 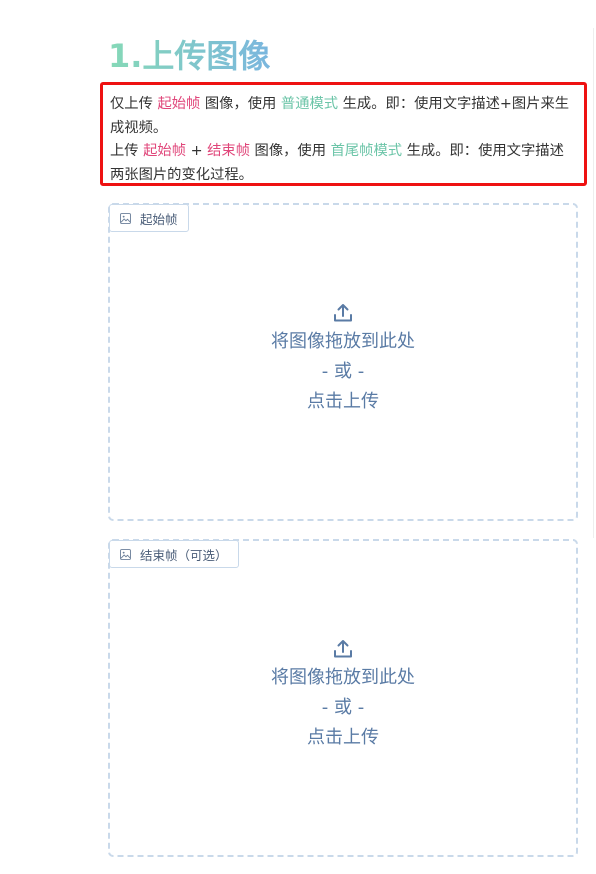 What do you see at coordinates (159, 219) in the screenshot?
I see `start-frame-label: 起始帧` at bounding box center [159, 219].